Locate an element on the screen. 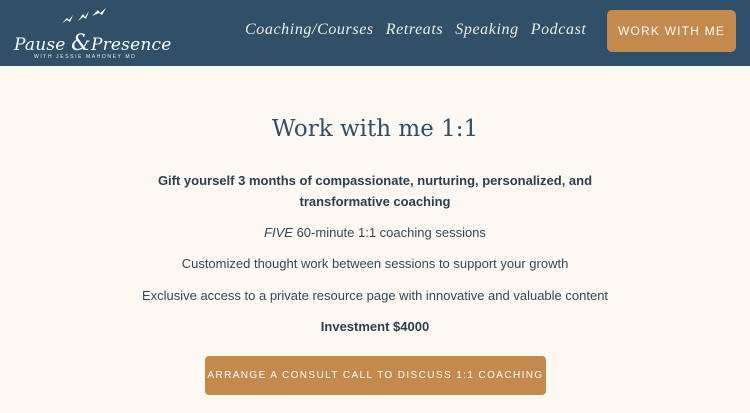 The height and width of the screenshot is (413, 750). nav-coaching-courses: Coaching/Courses is located at coordinates (309, 30).